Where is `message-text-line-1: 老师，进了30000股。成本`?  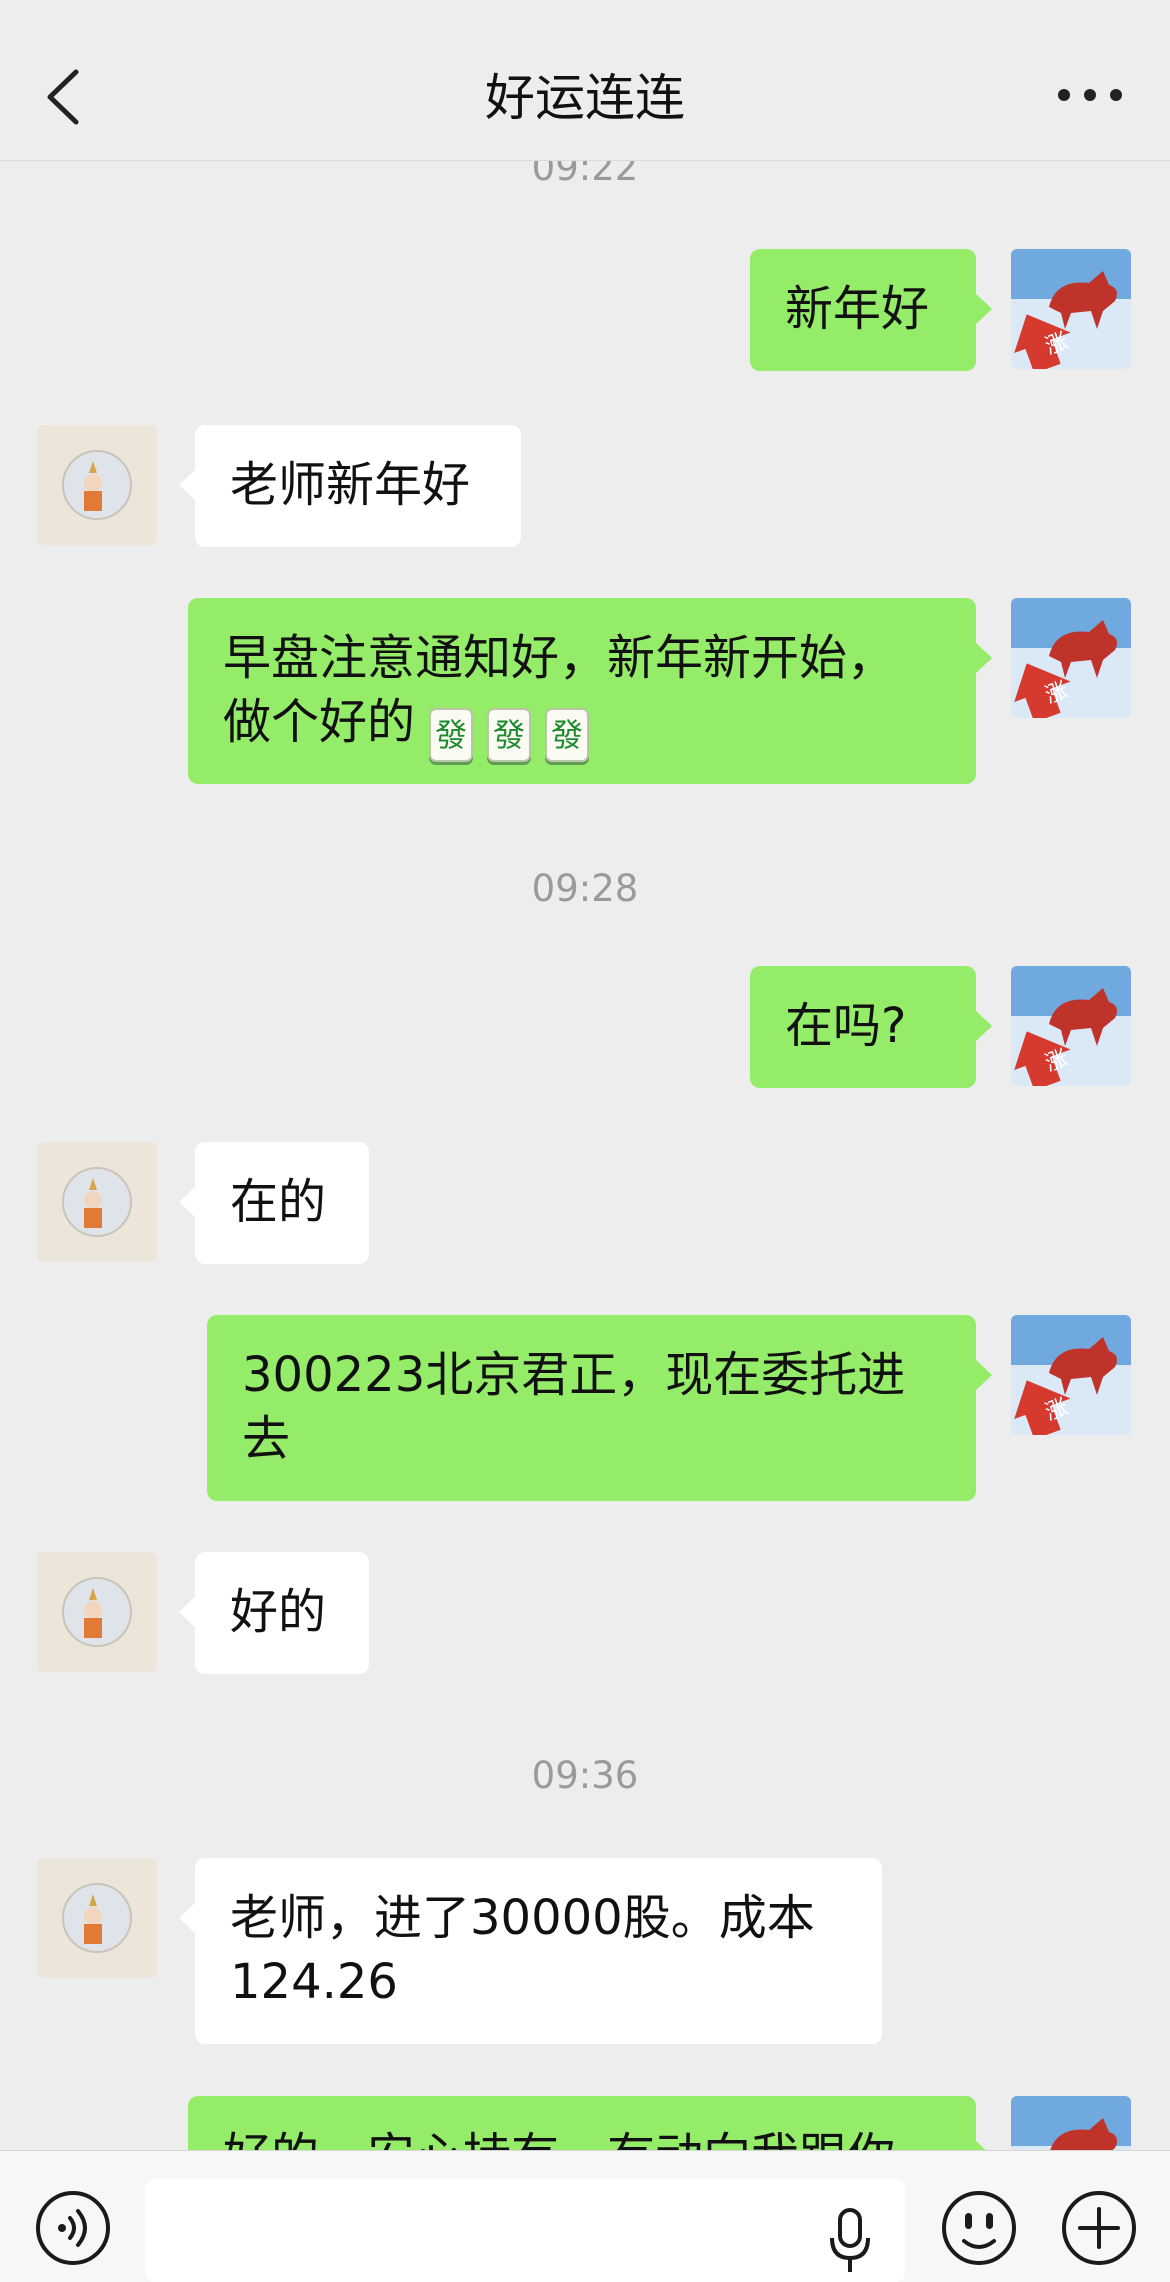
message-text-line-1: 老师，进了30000股。成本 is located at coordinates (522, 1918).